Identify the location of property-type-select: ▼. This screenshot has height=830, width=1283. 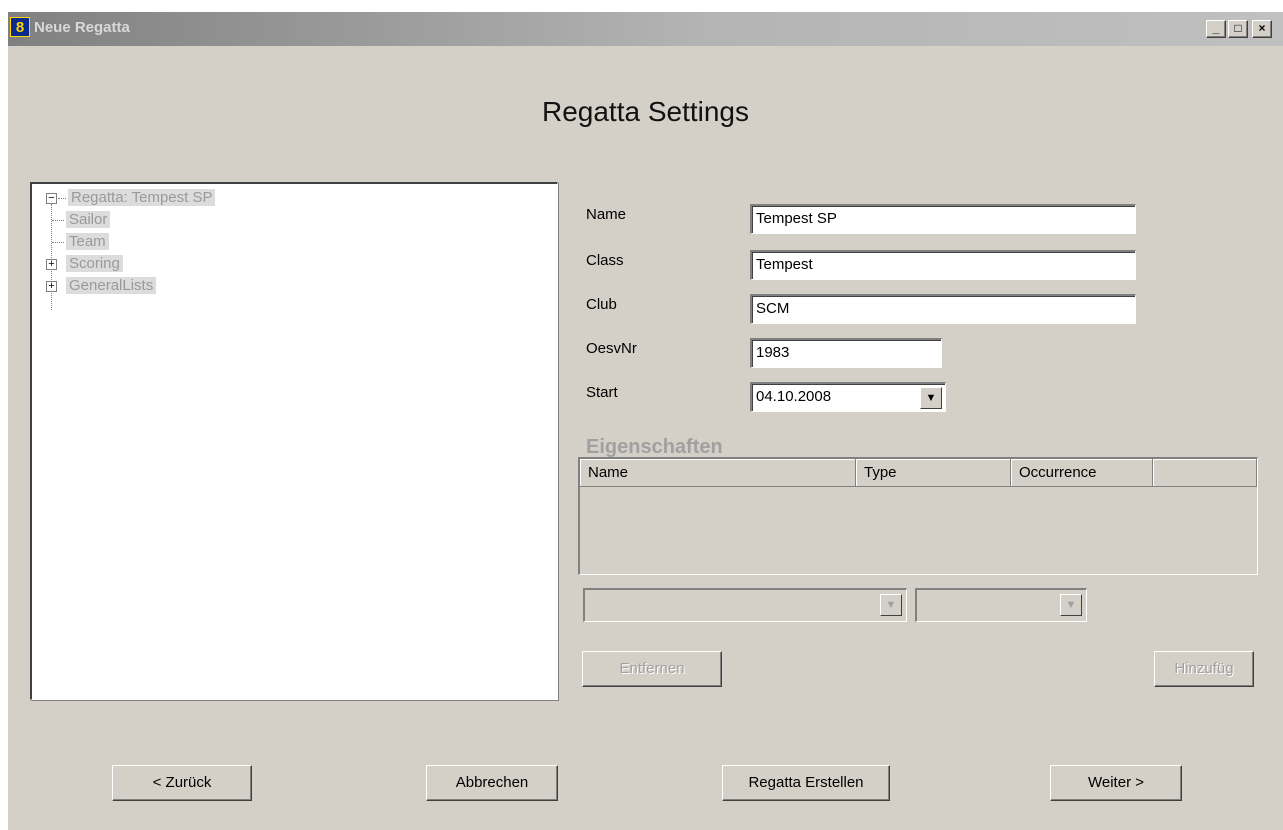
(1001, 605).